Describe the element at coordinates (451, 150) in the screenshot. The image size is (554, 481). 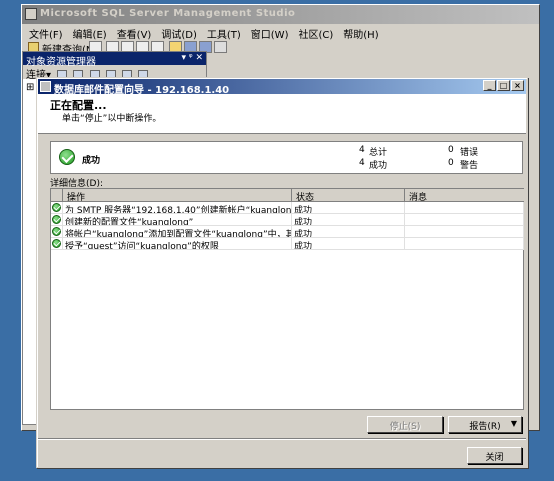
I see `error-count: 0` at that location.